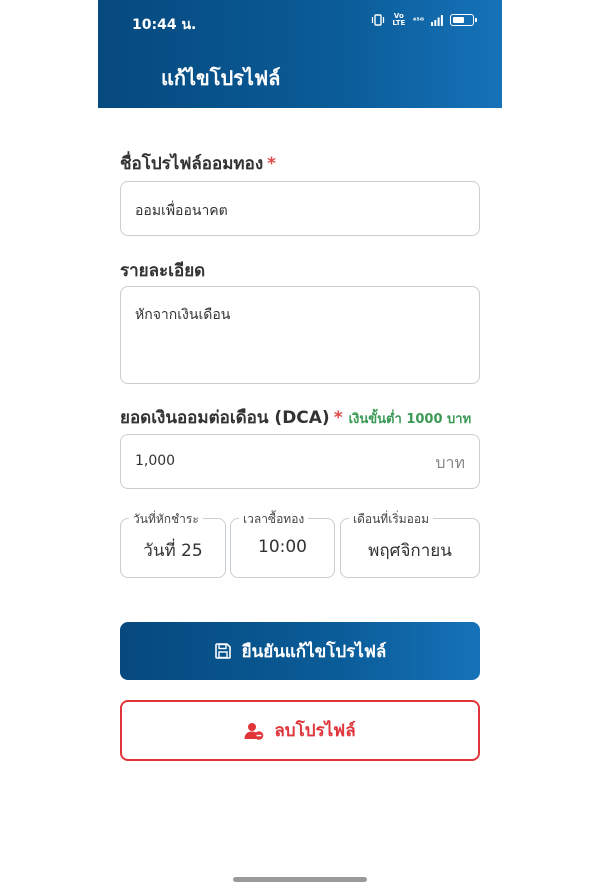 The image size is (600, 890). Describe the element at coordinates (314, 651) in the screenshot. I see `confirm-edit-label: ยืนยันแก้ไขโปรไฟล์` at that location.